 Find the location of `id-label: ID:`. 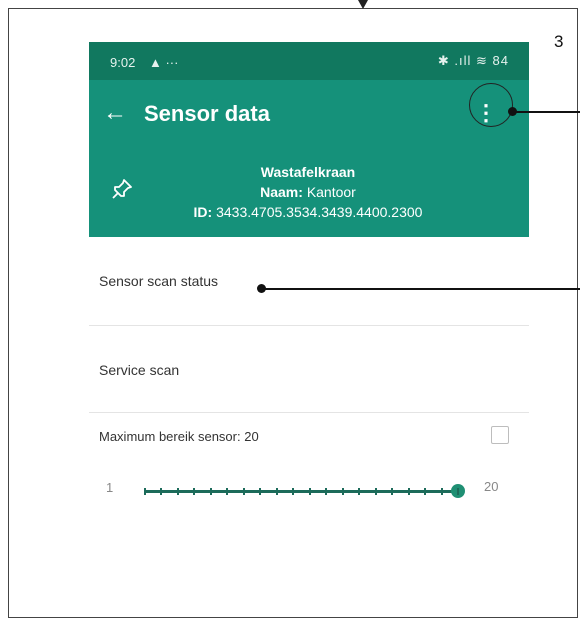

id-label: ID: is located at coordinates (203, 212).